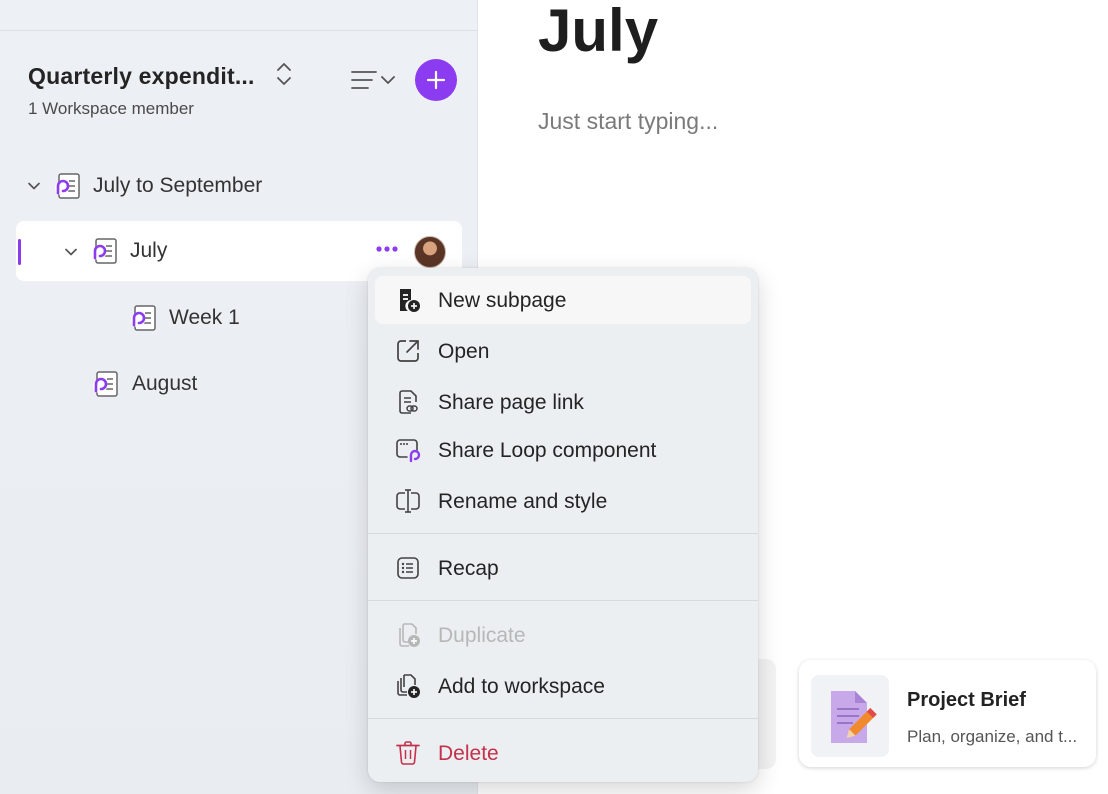 Image resolution: width=1108 pixels, height=794 pixels. I want to click on menu-item-label: Delete, so click(468, 753).